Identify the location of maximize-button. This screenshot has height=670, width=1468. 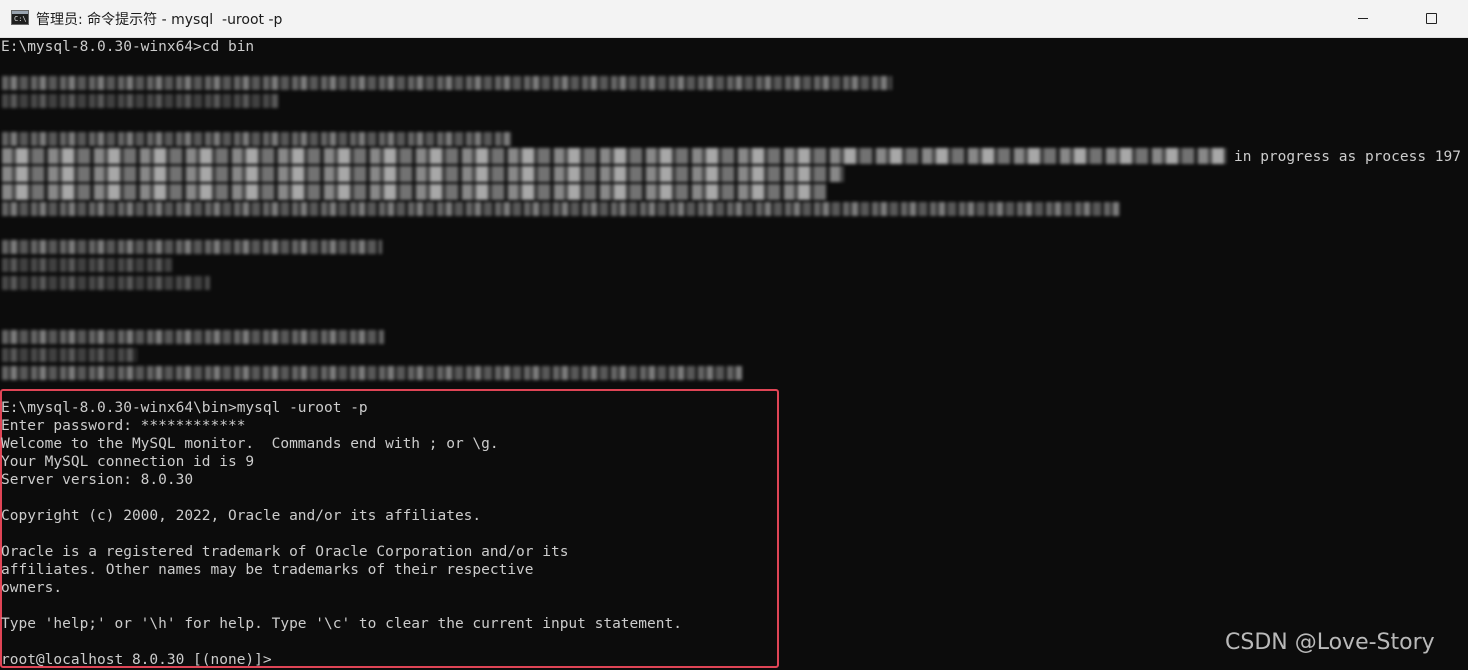
(1431, 18).